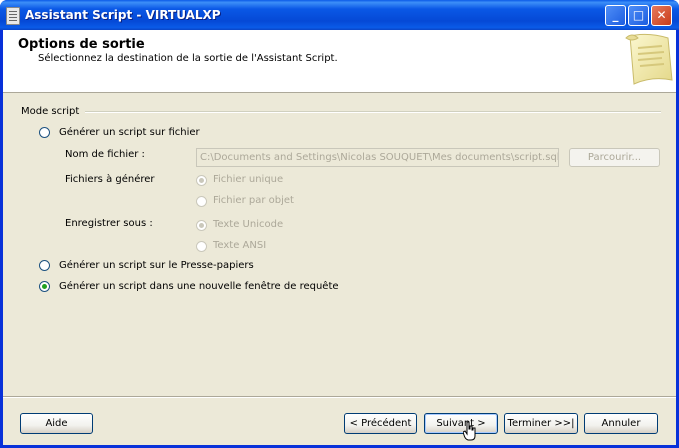 This screenshot has width=679, height=448. Describe the element at coordinates (201, 246) in the screenshot. I see `radio-ansi-text` at that location.